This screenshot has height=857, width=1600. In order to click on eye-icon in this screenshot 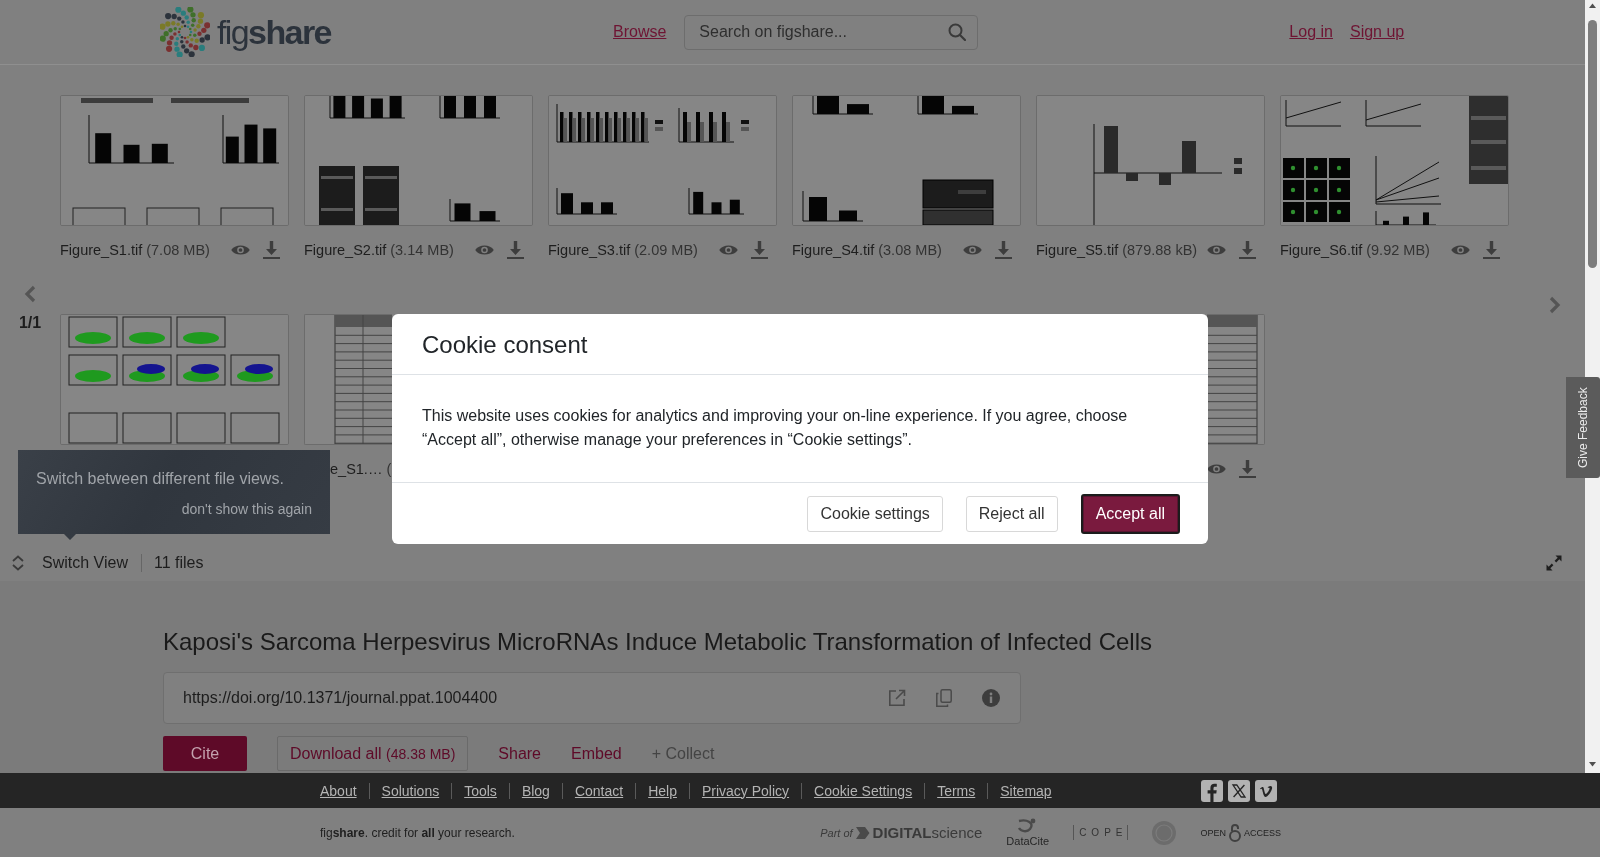, I will do `click(1216, 469)`.